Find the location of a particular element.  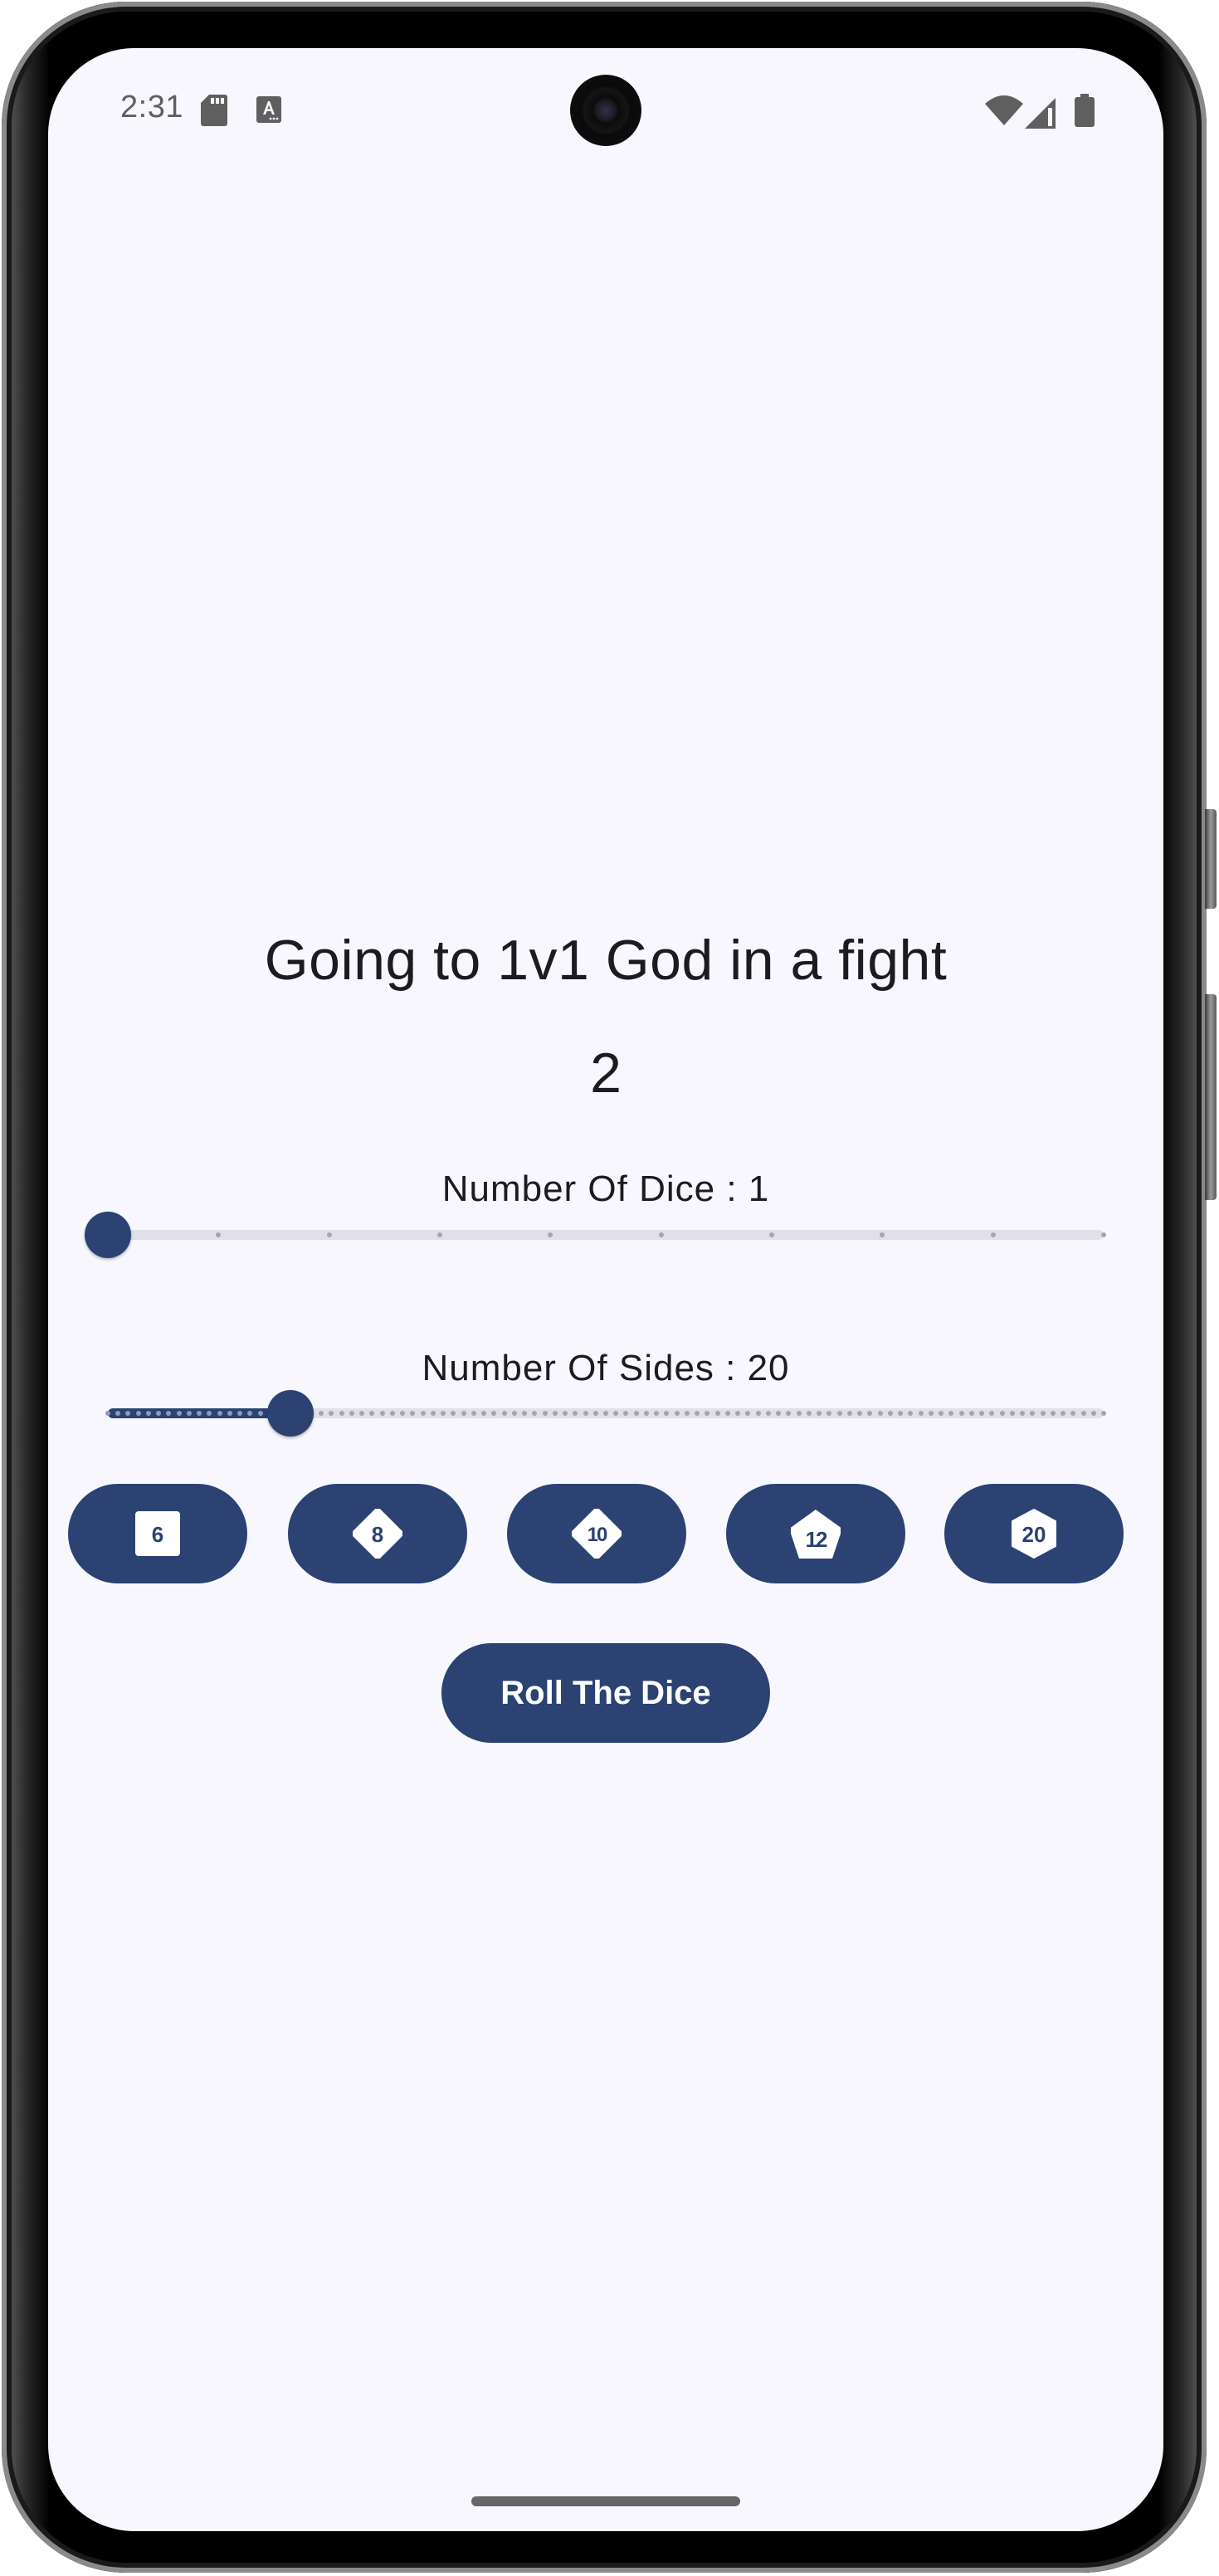

d8-button: 8 is located at coordinates (378, 1534).